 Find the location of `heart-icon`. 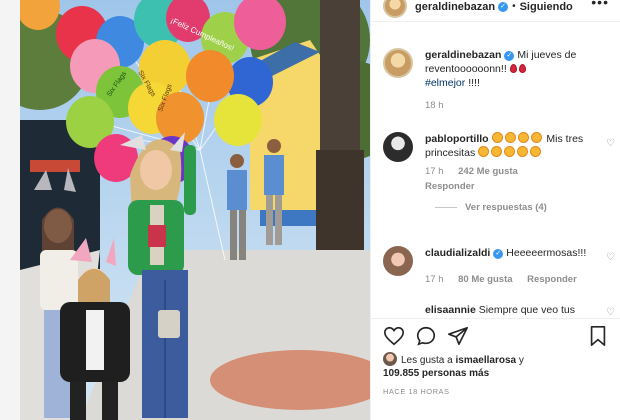

heart-icon is located at coordinates (394, 336).